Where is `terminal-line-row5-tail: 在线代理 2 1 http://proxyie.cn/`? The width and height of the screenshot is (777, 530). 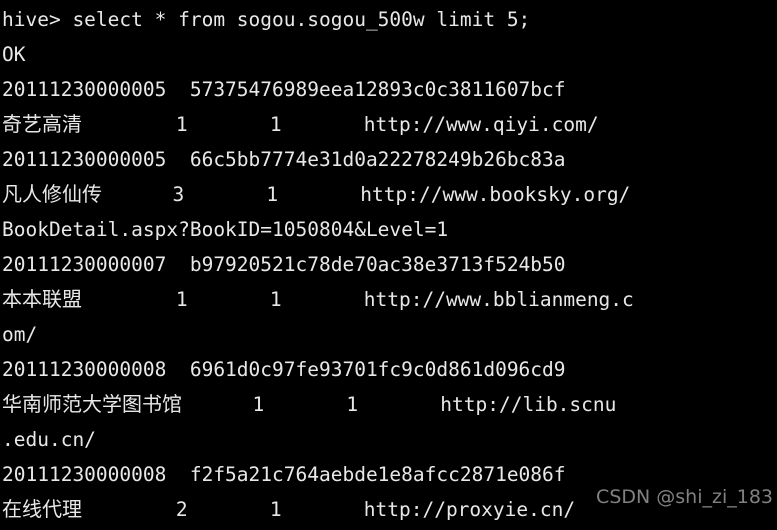 terminal-line-row5-tail: 在线代理 2 1 http://proxyie.cn/ is located at coordinates (389, 509).